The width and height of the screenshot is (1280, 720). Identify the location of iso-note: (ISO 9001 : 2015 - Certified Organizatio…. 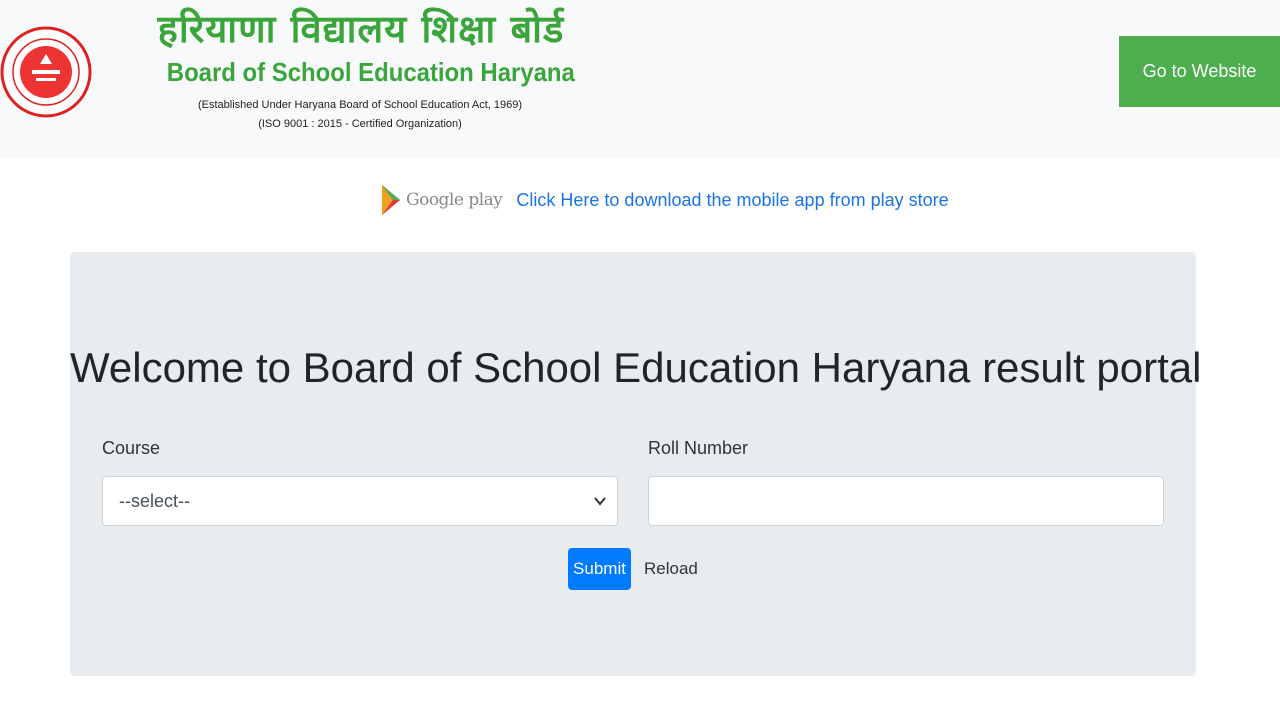
(360, 124).